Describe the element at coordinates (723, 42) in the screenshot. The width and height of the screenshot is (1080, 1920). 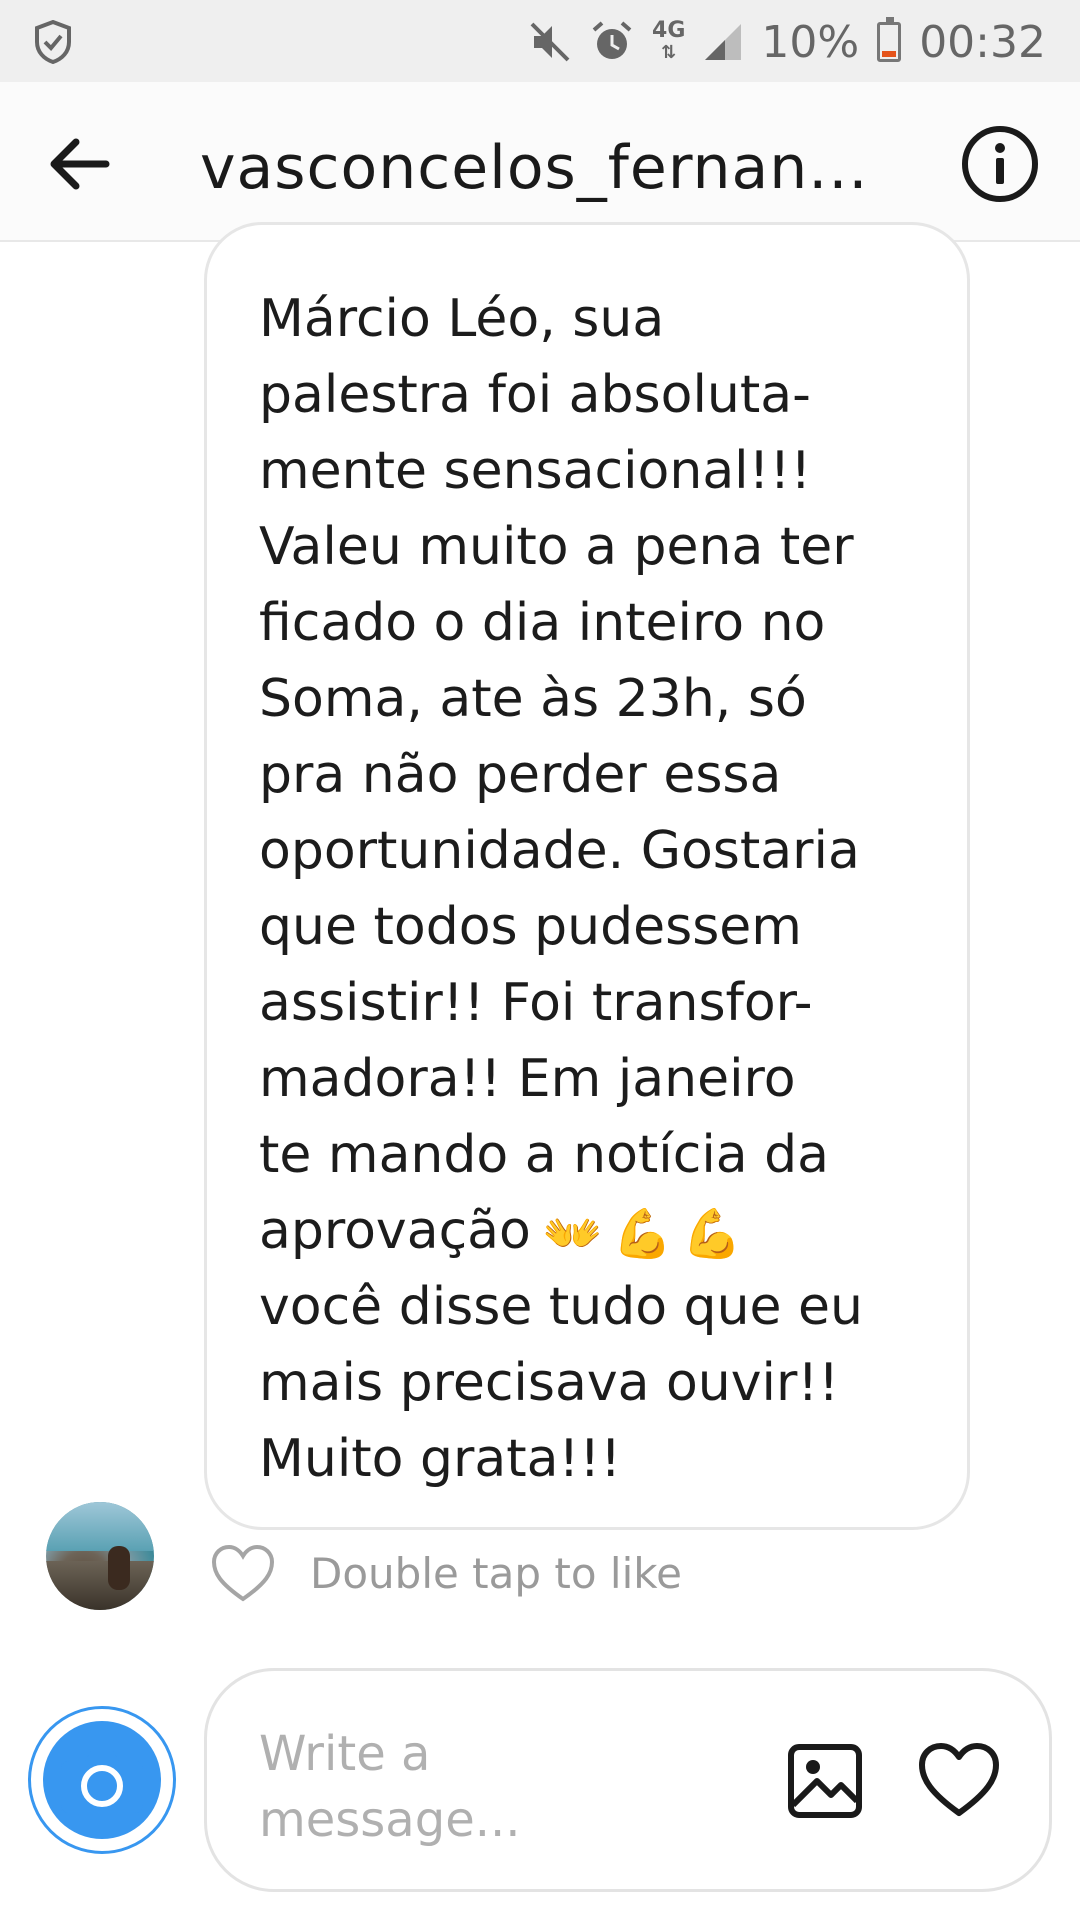
I see `signal-icon` at that location.